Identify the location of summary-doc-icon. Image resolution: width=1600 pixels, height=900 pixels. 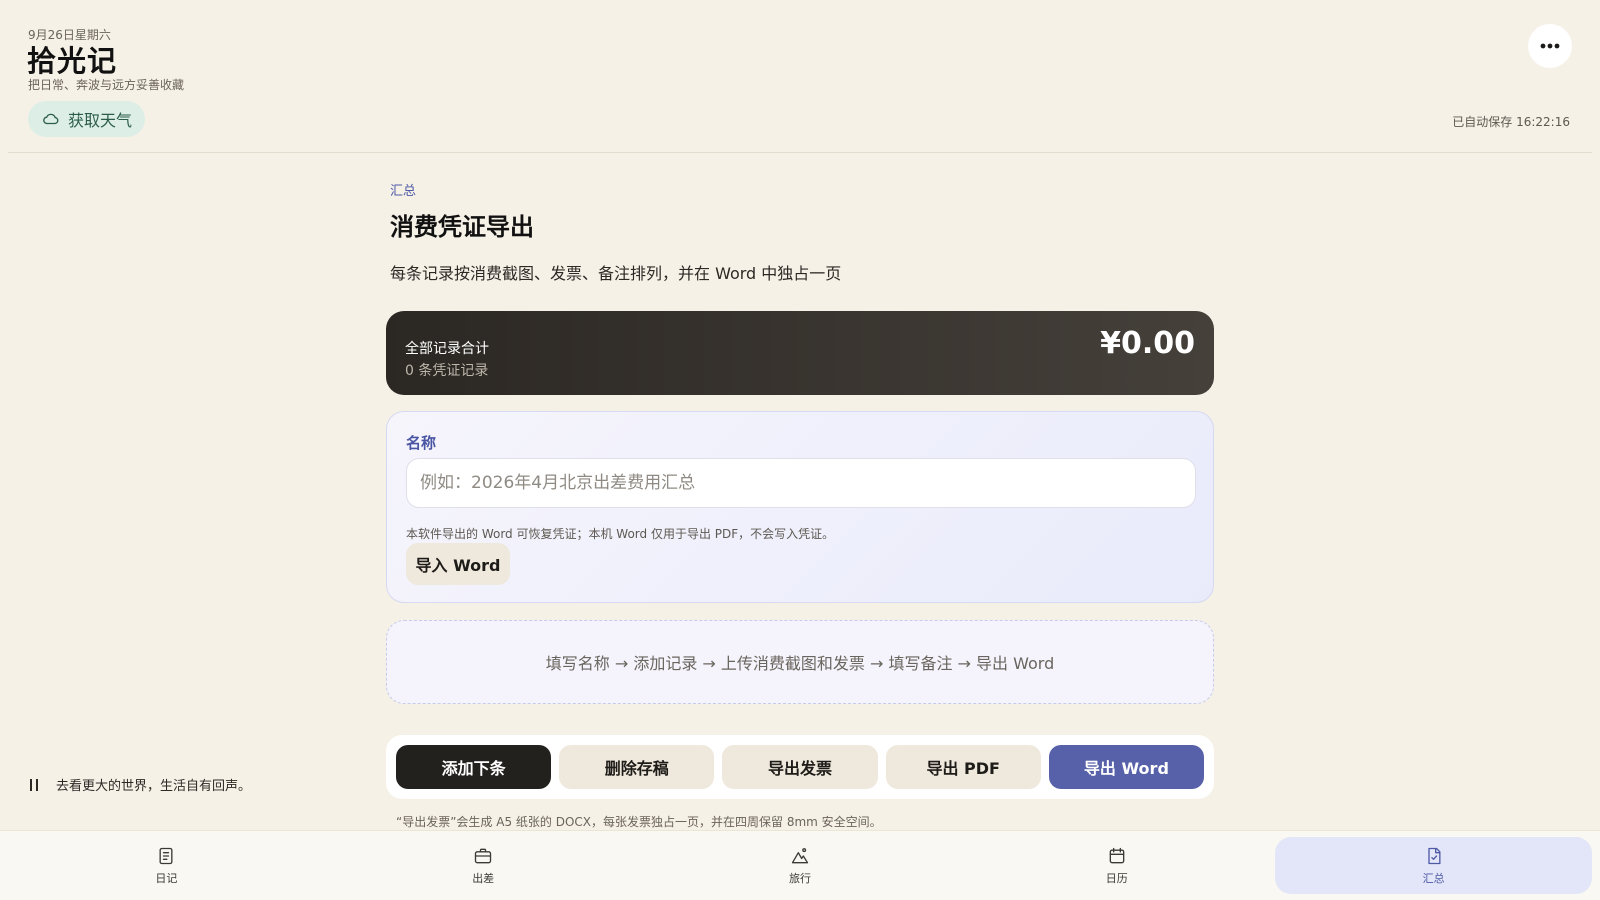
(1434, 855).